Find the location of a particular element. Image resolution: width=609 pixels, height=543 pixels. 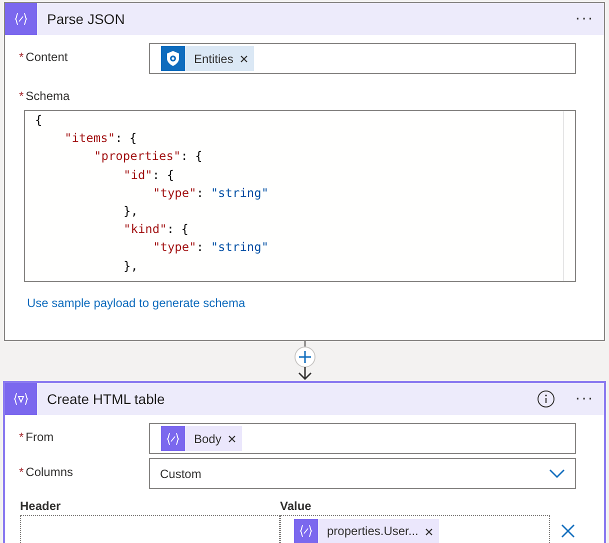

generate-schema-link: Use sample payload to generate schema is located at coordinates (136, 303).